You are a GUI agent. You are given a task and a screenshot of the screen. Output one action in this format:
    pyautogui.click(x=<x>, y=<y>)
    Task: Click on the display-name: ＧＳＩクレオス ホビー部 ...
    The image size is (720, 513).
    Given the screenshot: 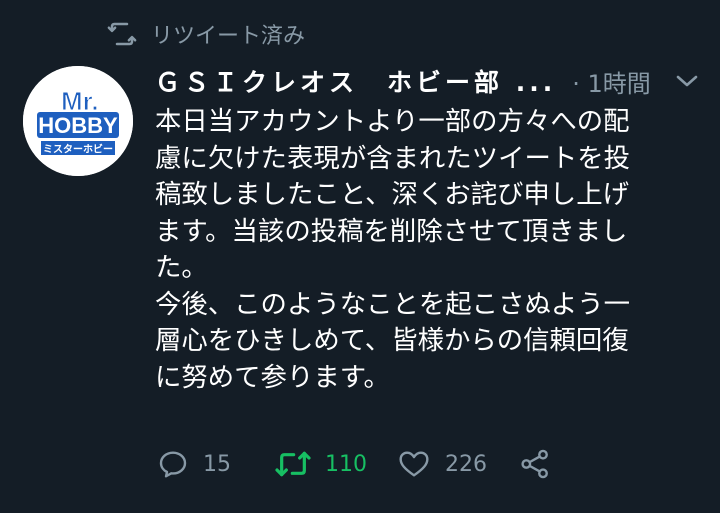 What is the action you would take?
    pyautogui.click(x=355, y=81)
    